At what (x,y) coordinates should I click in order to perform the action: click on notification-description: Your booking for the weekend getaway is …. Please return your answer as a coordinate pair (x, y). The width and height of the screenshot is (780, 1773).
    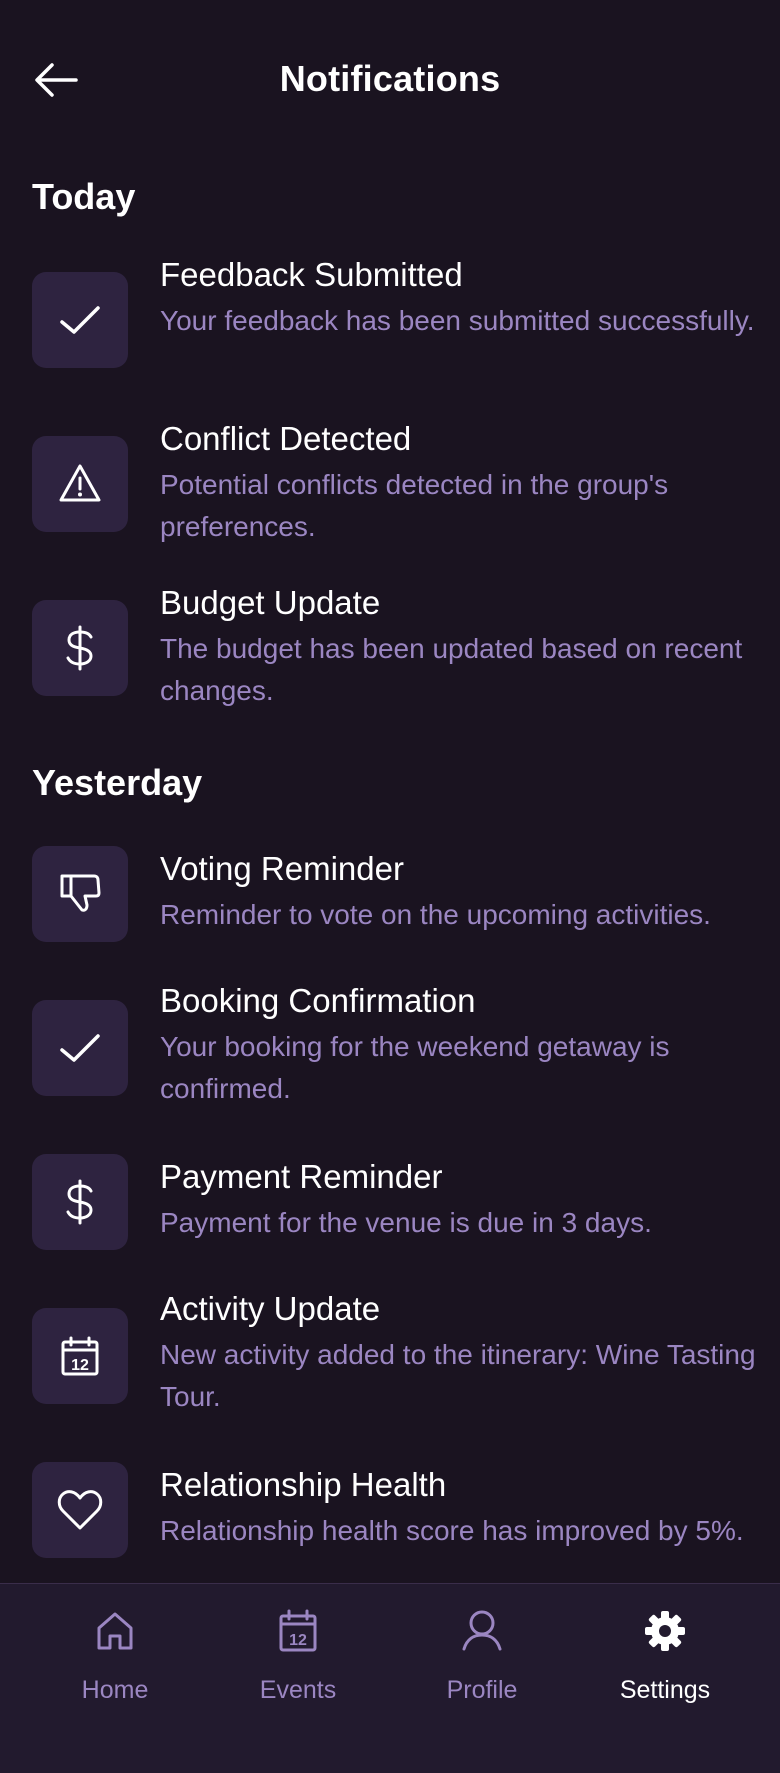
    Looking at the image, I should click on (415, 1067).